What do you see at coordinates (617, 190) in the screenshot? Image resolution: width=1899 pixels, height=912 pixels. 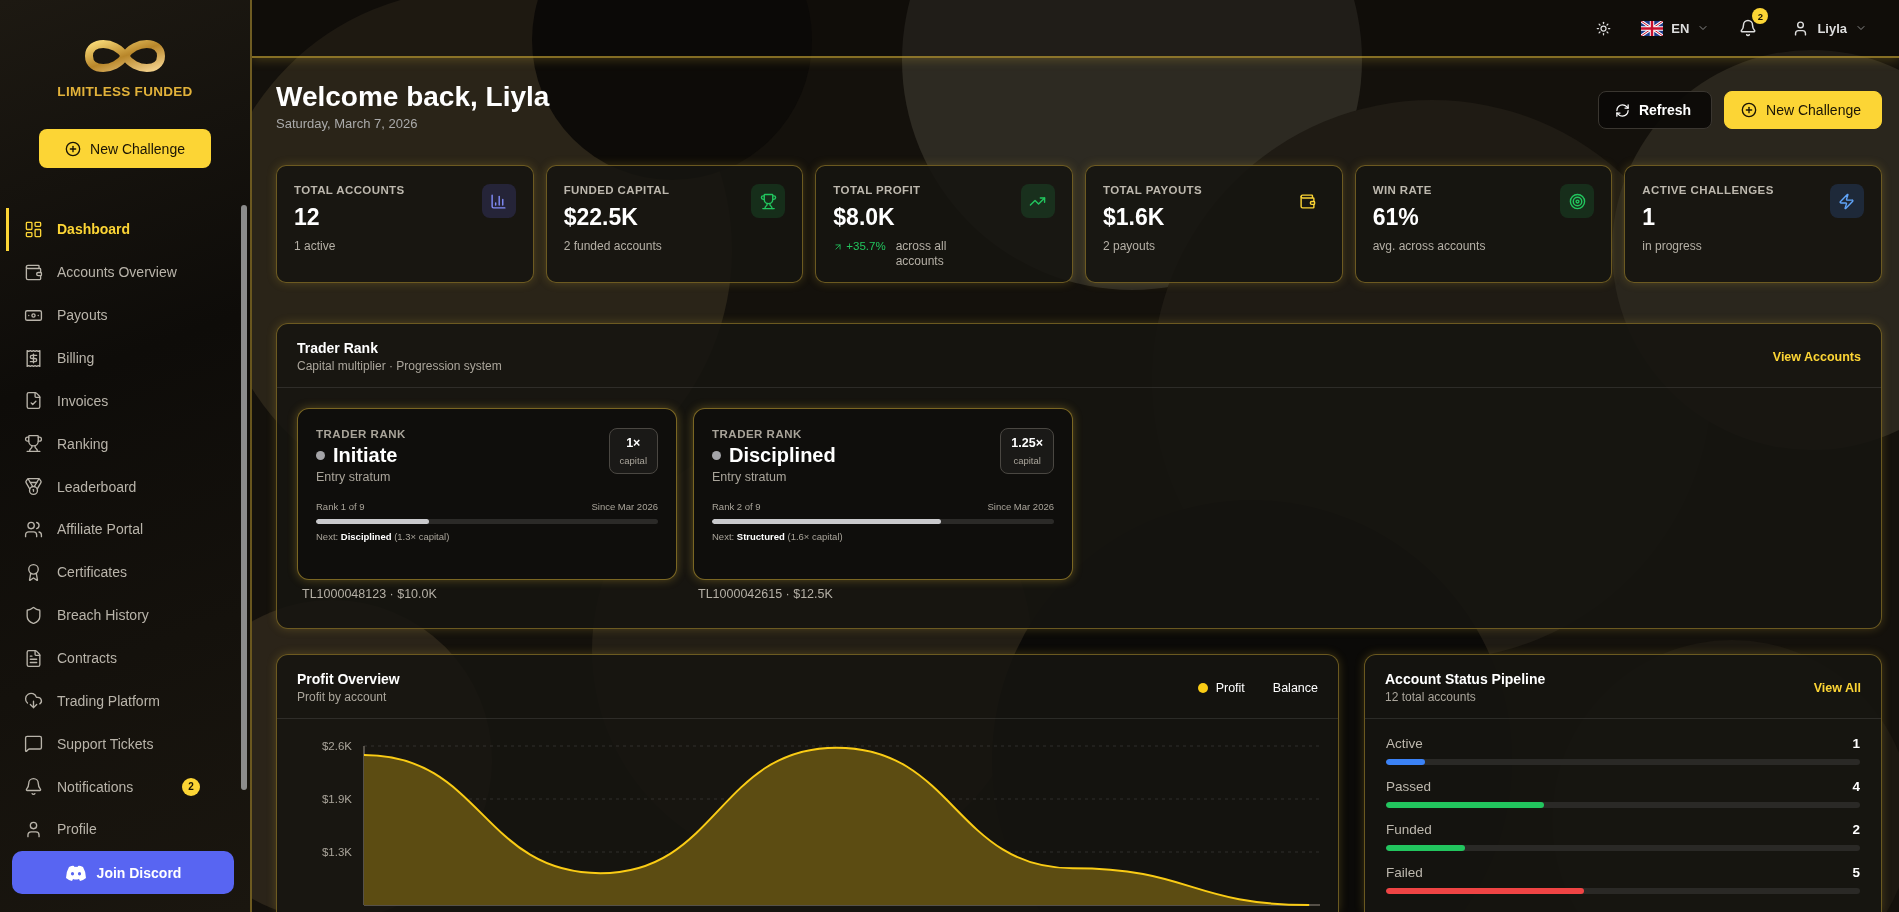 I see `stat-label: FUNDED CAPITAL` at bounding box center [617, 190].